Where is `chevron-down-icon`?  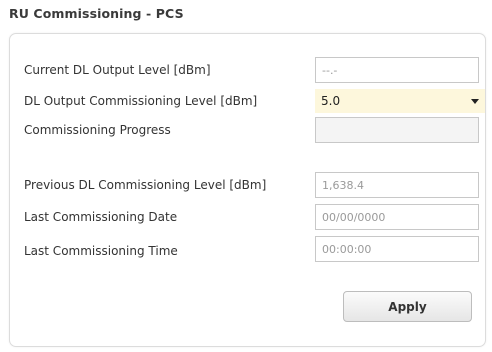 chevron-down-icon is located at coordinates (475, 101).